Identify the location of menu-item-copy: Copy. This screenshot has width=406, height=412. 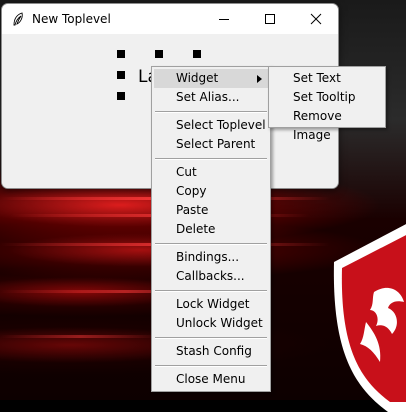
(211, 191).